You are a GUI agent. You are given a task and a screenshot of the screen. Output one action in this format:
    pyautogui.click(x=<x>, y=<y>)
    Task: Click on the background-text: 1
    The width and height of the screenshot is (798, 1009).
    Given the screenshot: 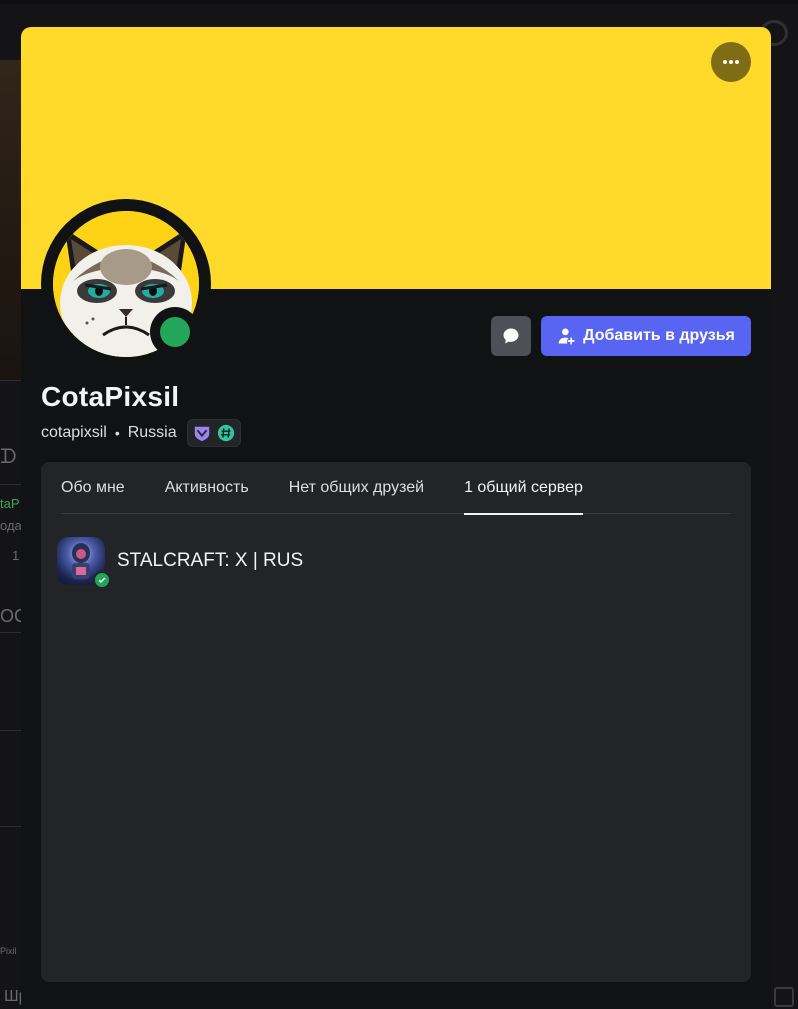 What is the action you would take?
    pyautogui.click(x=16, y=555)
    